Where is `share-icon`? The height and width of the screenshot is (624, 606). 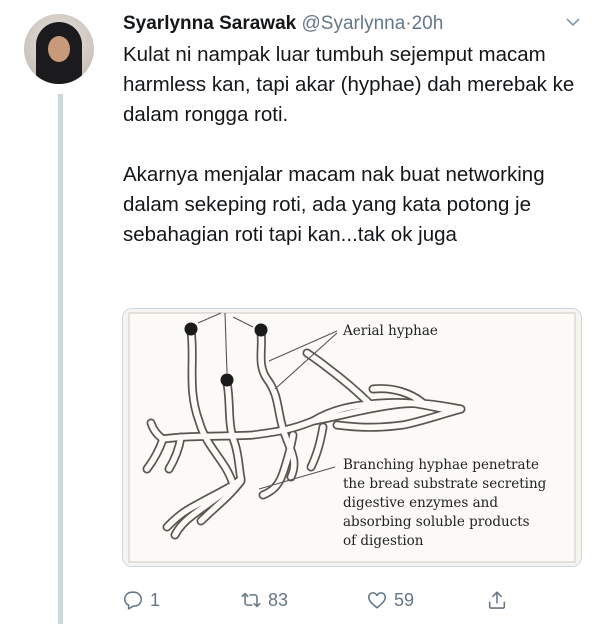 share-icon is located at coordinates (497, 600).